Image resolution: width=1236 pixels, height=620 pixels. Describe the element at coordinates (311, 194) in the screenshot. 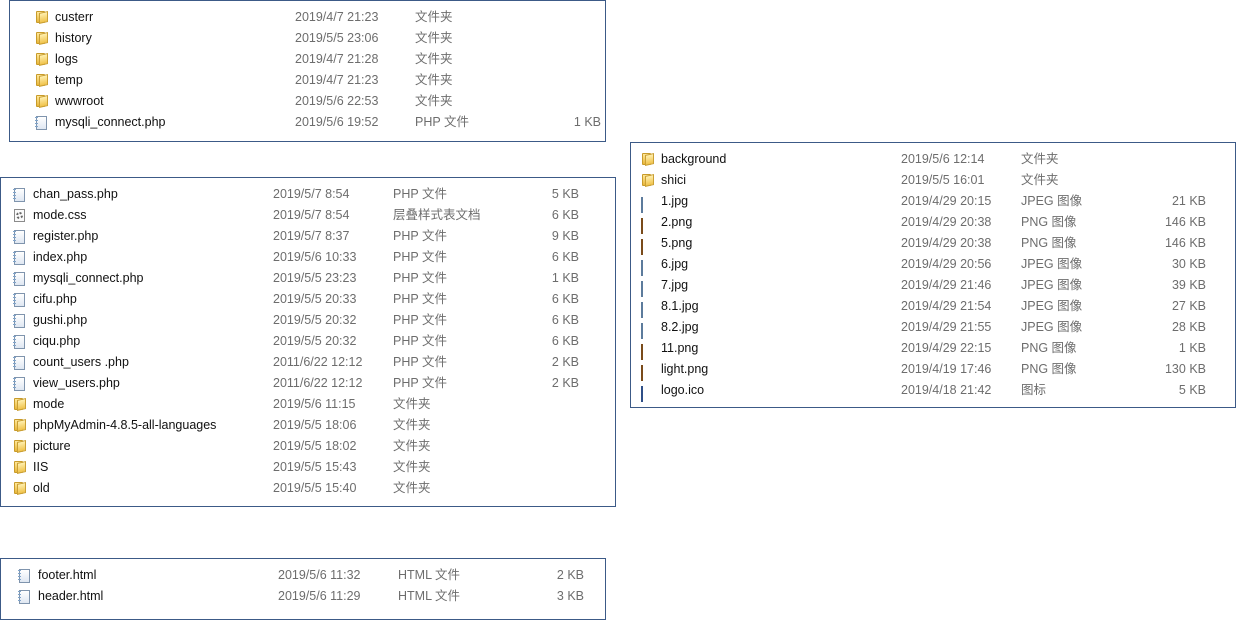

I see `file-date-modified: 2019/5/7 8:54` at that location.